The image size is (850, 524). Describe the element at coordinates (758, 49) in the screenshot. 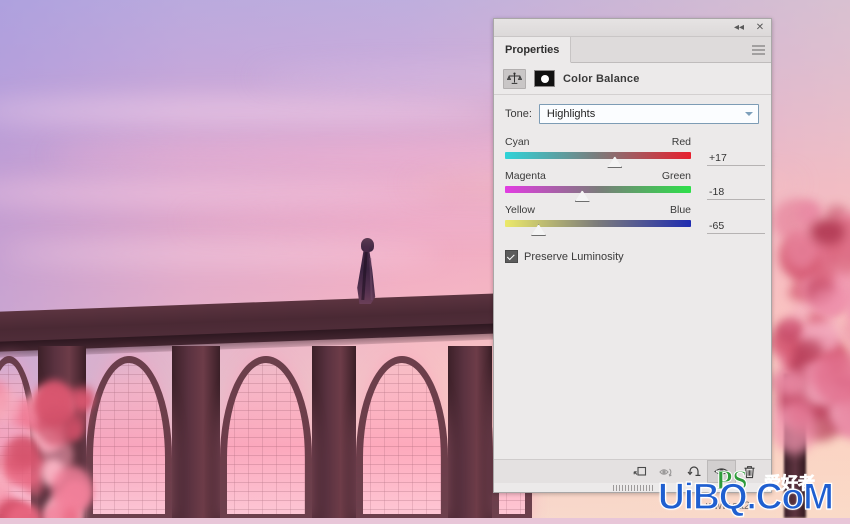

I see `panel-menu-hamburger-icon` at that location.